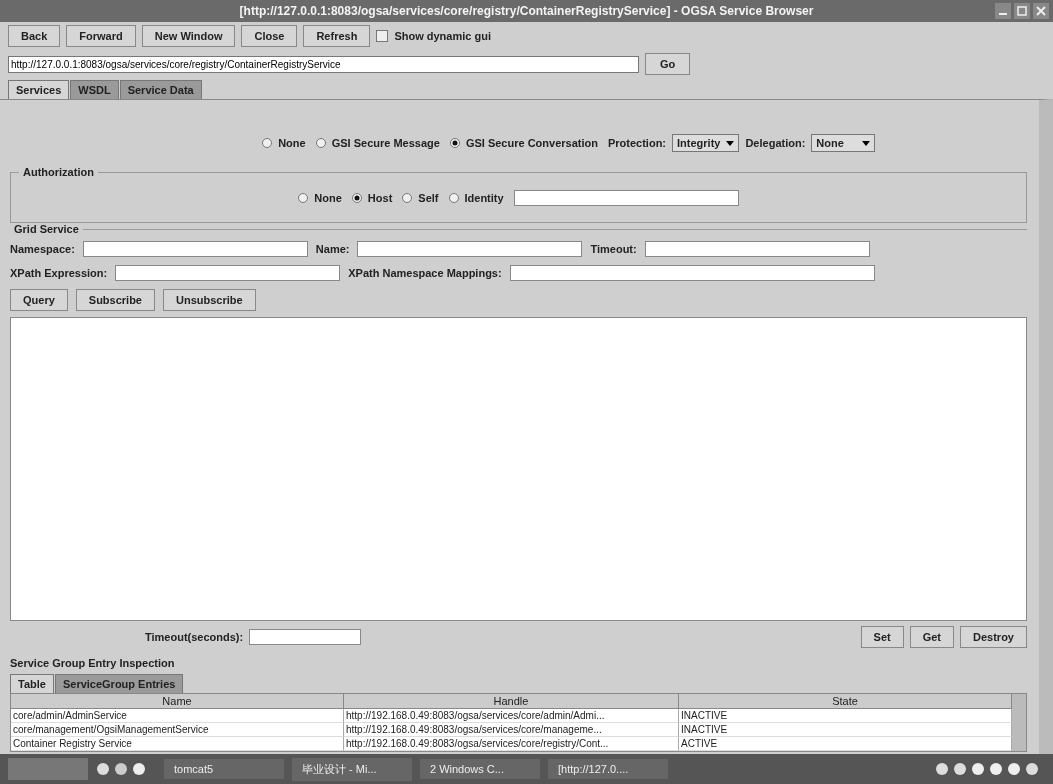 The image size is (1053, 784). What do you see at coordinates (46, 229) in the screenshot?
I see `group-title: Grid Service` at bounding box center [46, 229].